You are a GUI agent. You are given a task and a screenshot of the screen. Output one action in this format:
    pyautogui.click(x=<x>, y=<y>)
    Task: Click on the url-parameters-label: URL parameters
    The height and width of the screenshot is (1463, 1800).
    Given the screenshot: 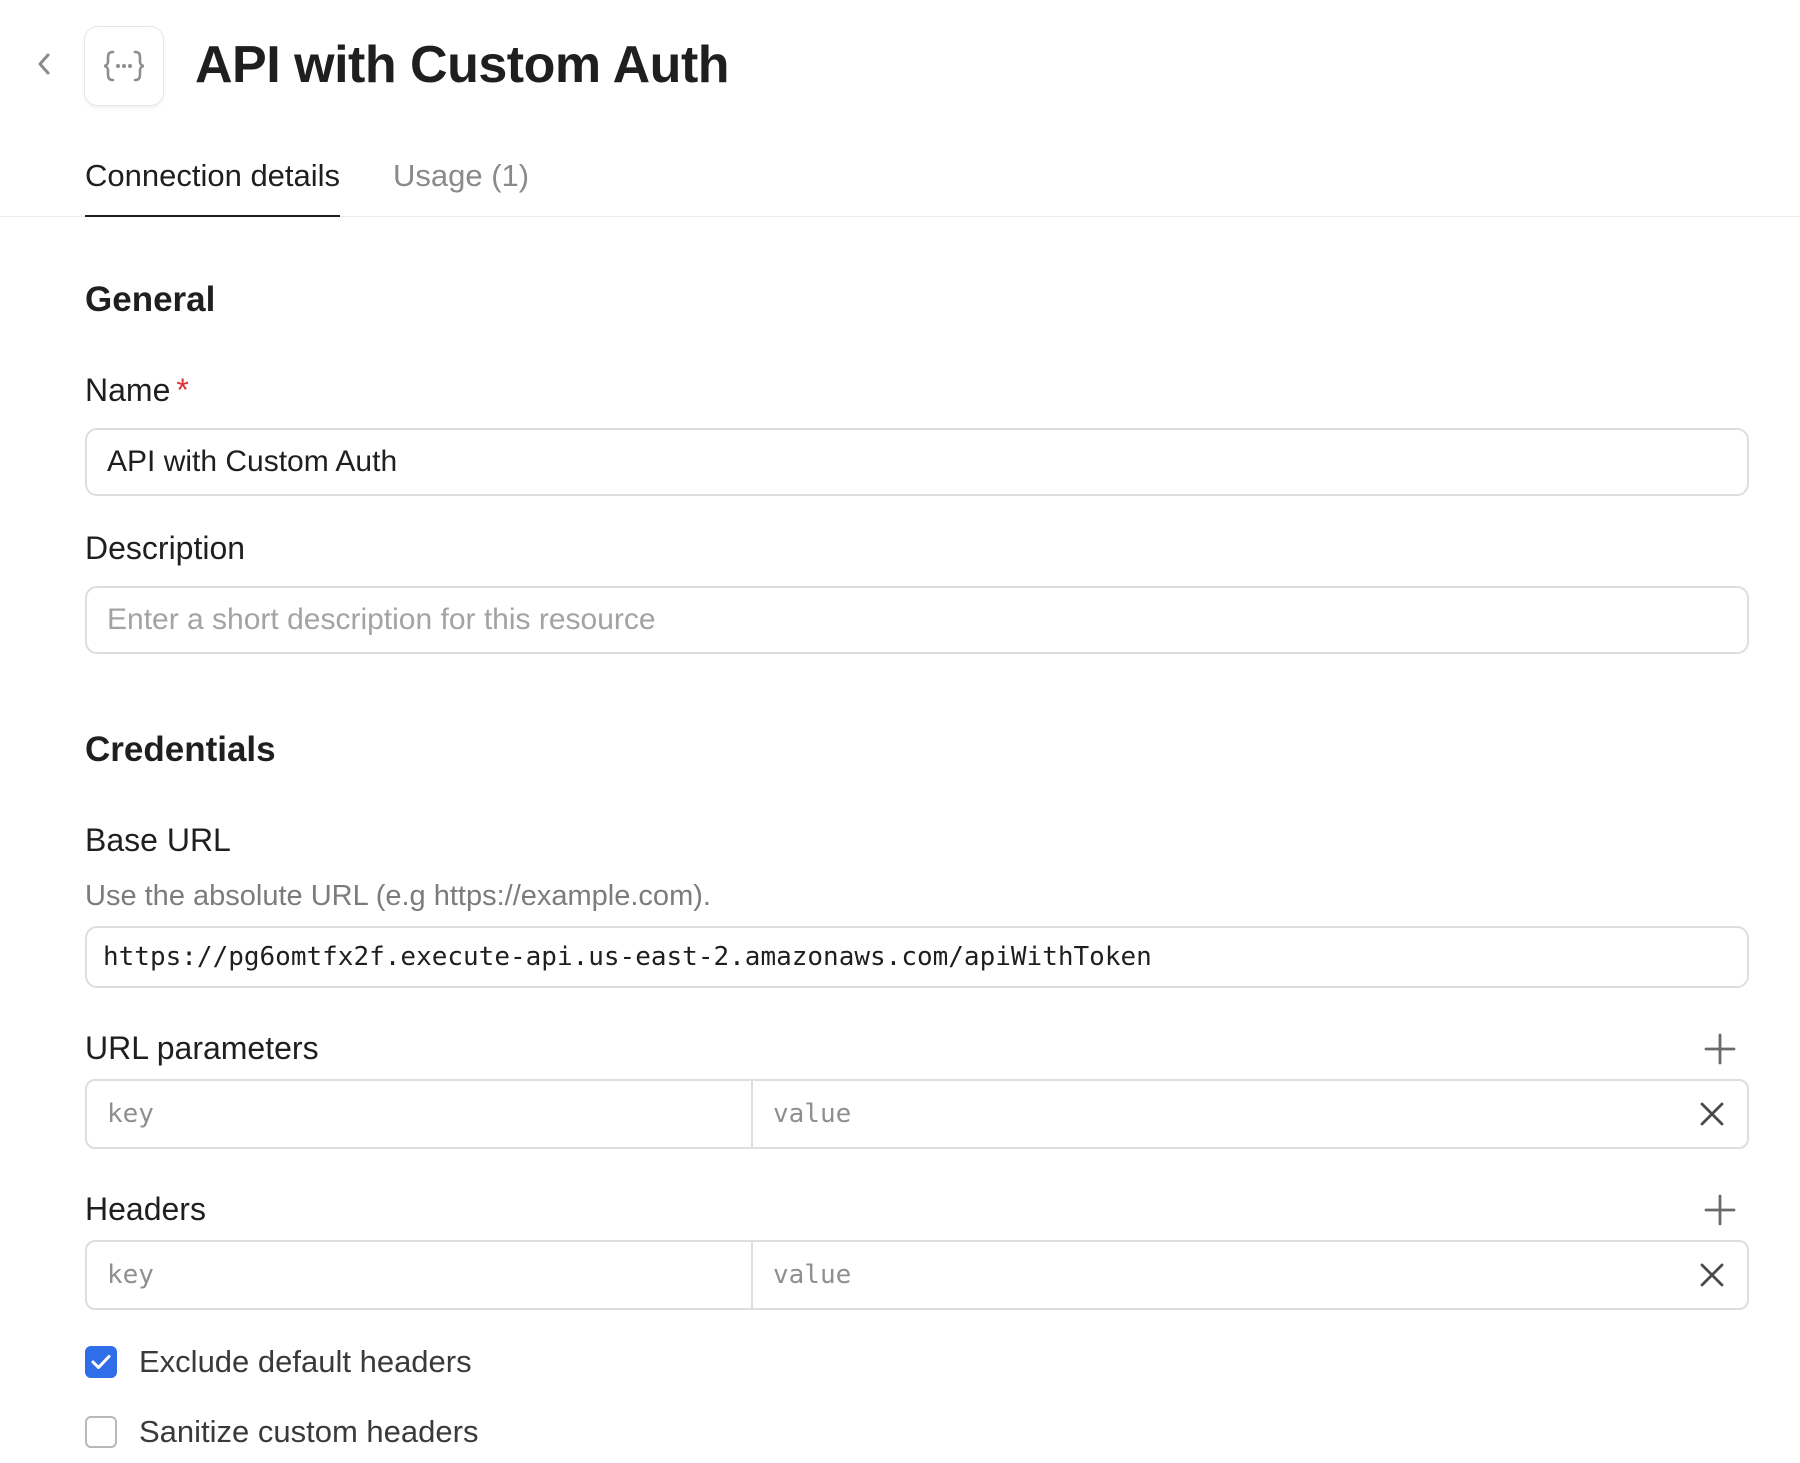 What is the action you would take?
    pyautogui.click(x=202, y=1048)
    